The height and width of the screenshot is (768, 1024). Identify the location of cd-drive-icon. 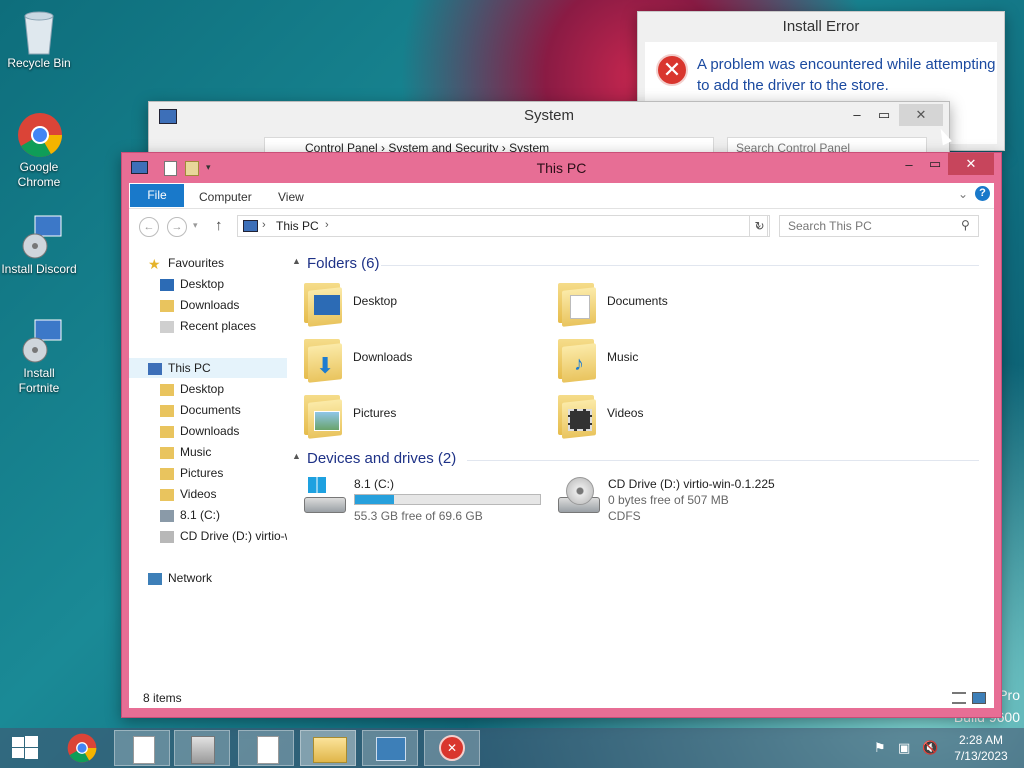
(167, 536).